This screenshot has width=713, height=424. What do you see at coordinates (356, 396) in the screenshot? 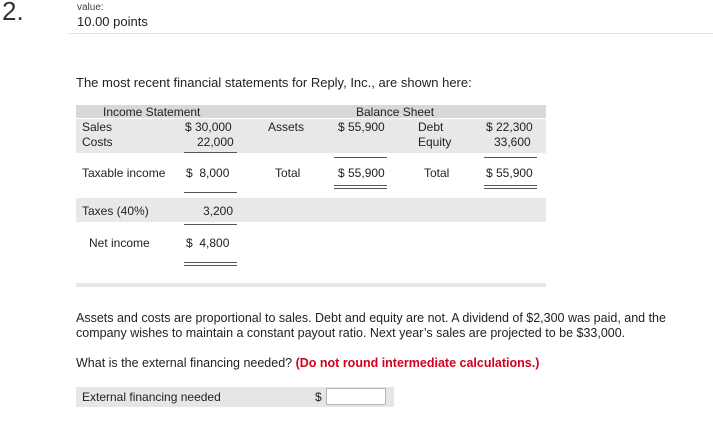
I see `external-financing-input` at bounding box center [356, 396].